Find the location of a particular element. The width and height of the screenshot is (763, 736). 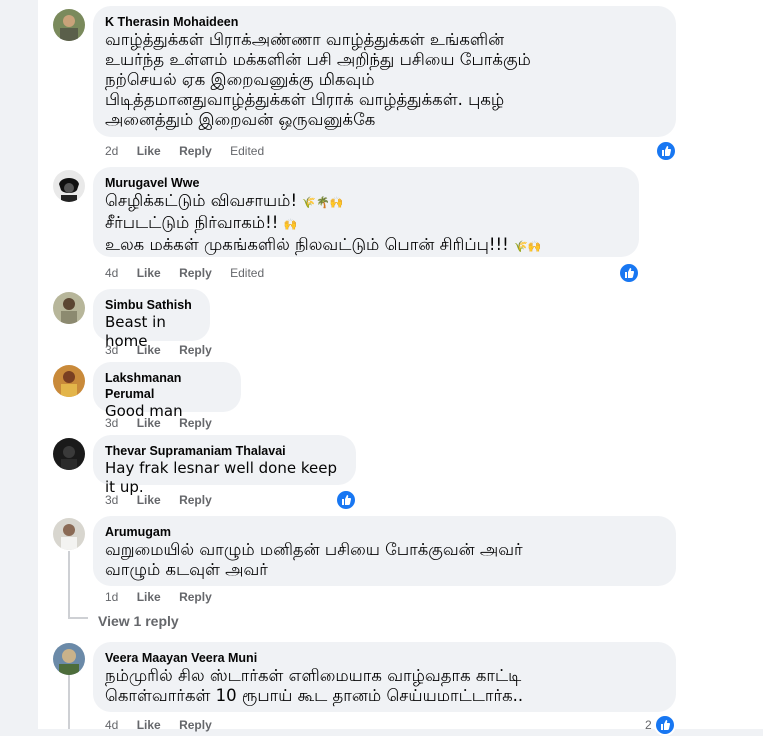

comment-actions: 4d Like Reply is located at coordinates (166, 725).